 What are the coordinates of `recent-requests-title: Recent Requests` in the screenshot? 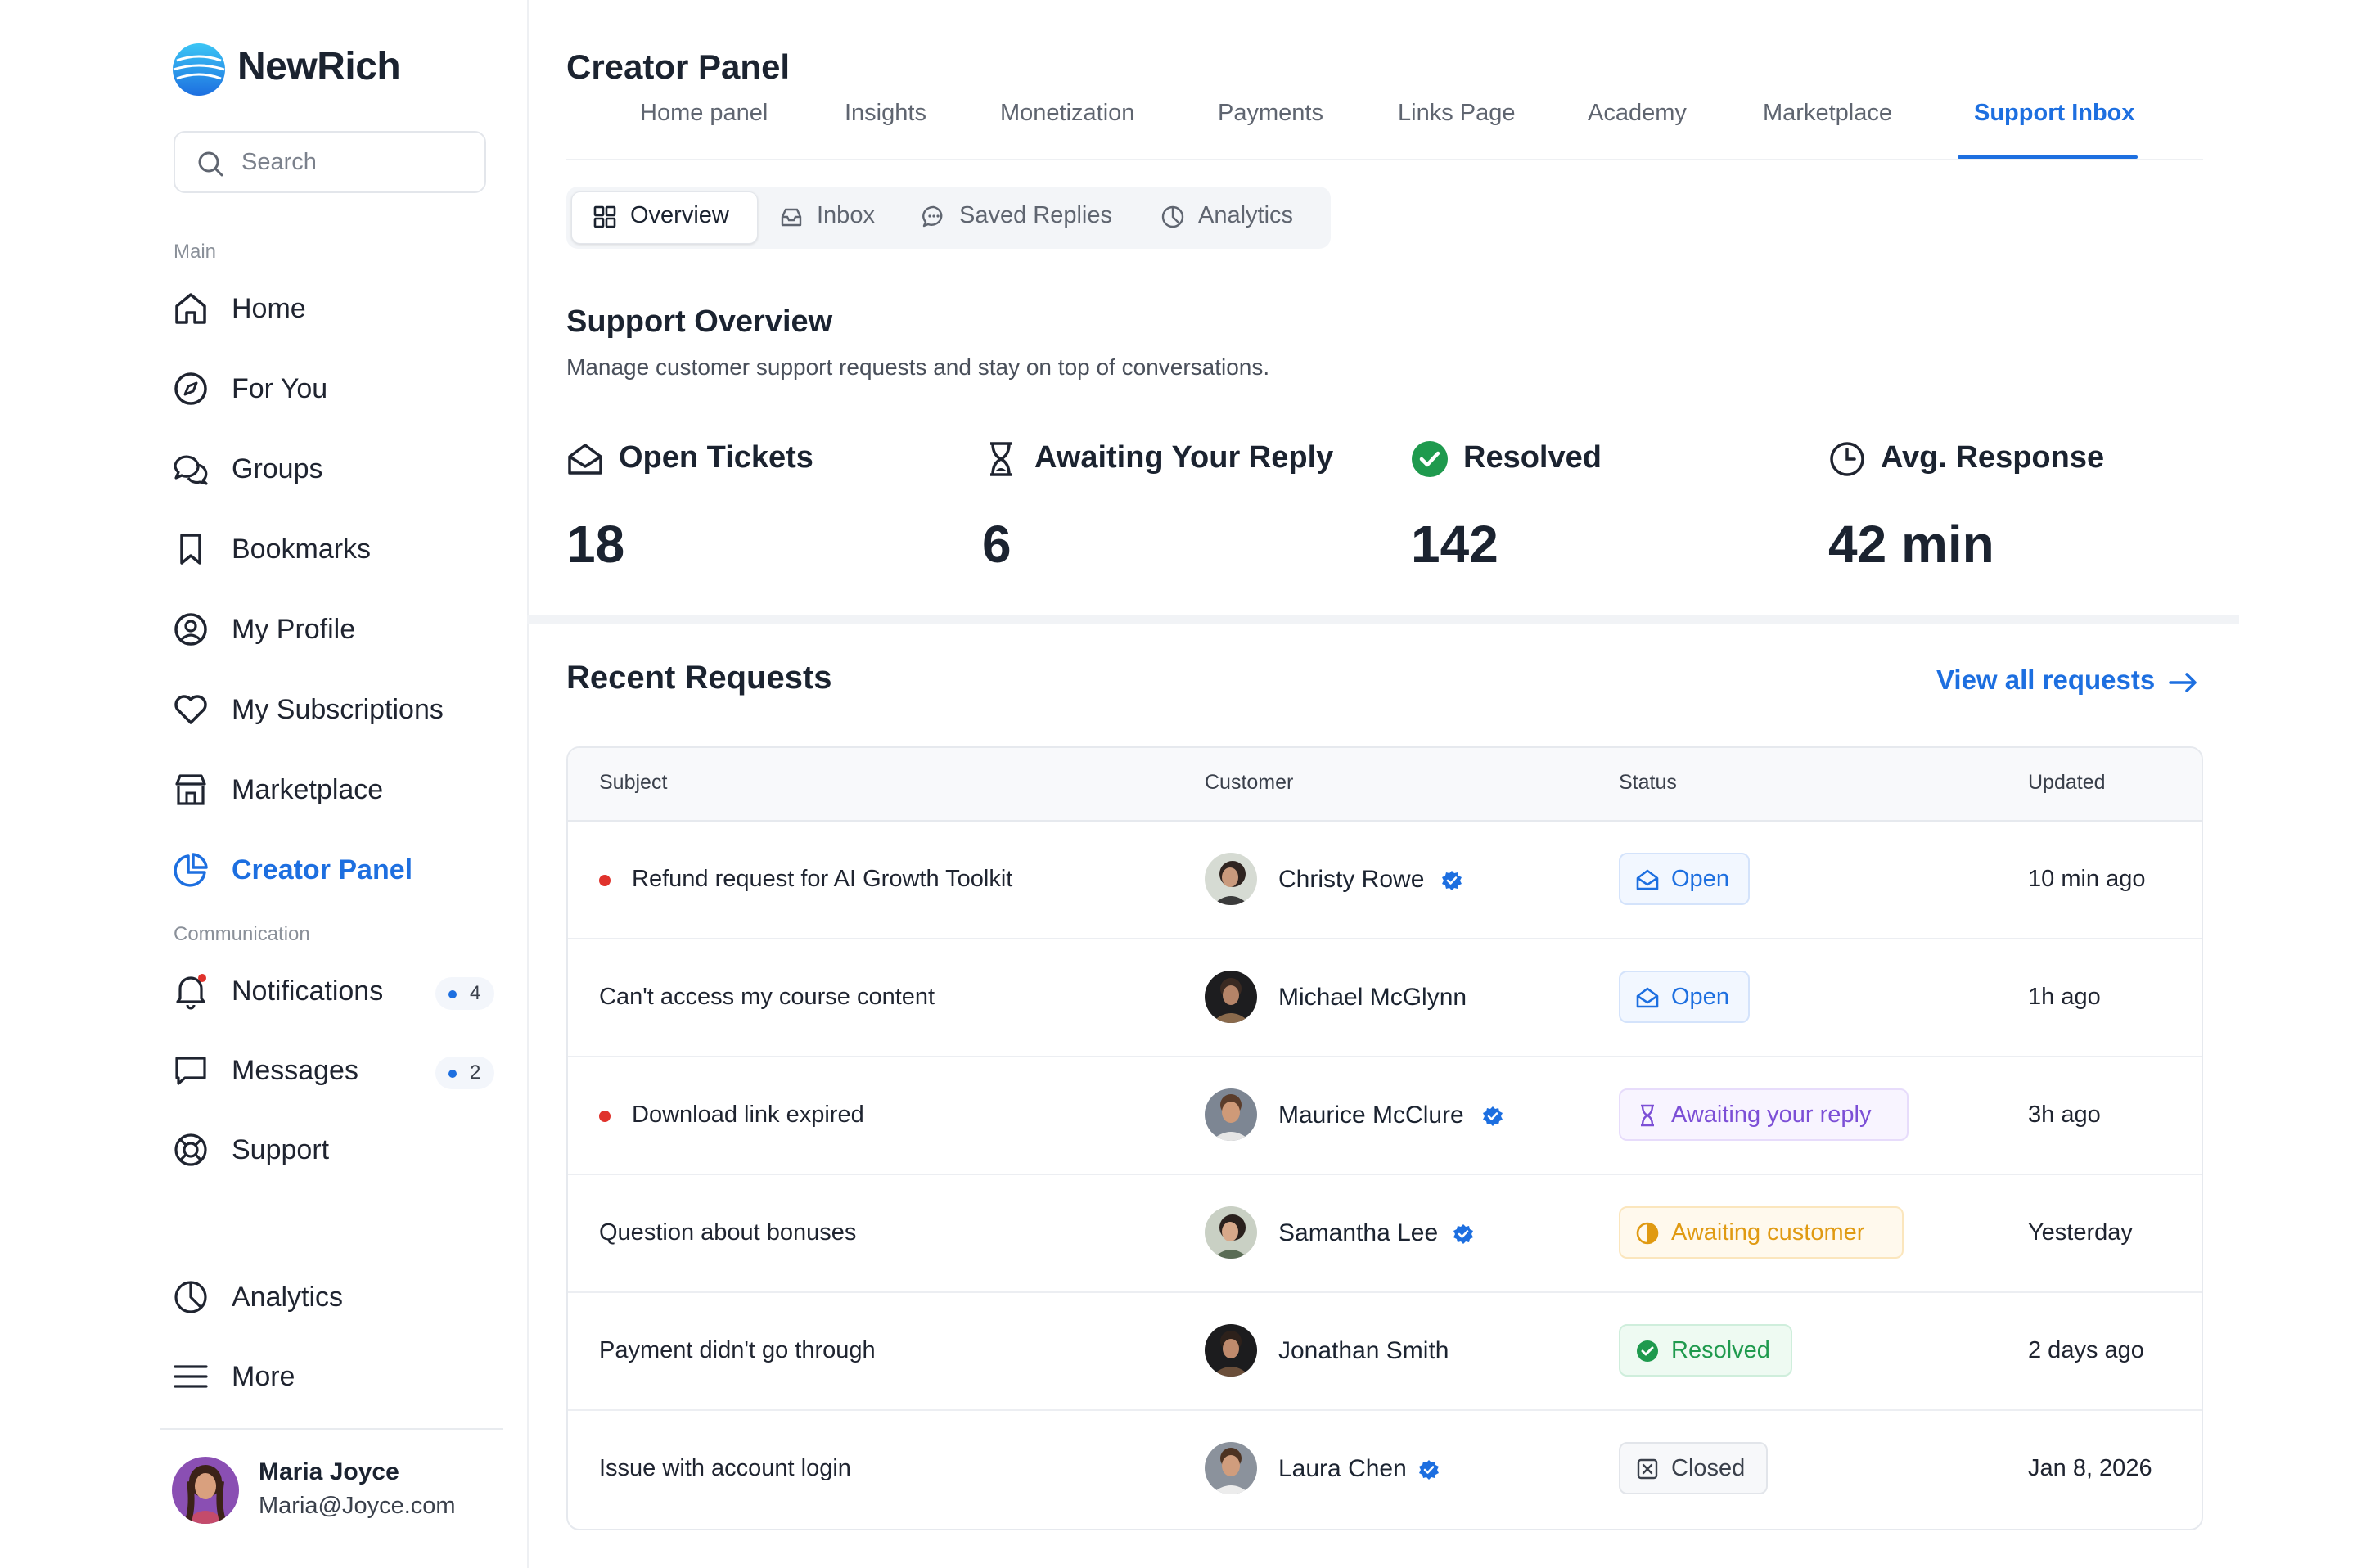 It's located at (699, 678).